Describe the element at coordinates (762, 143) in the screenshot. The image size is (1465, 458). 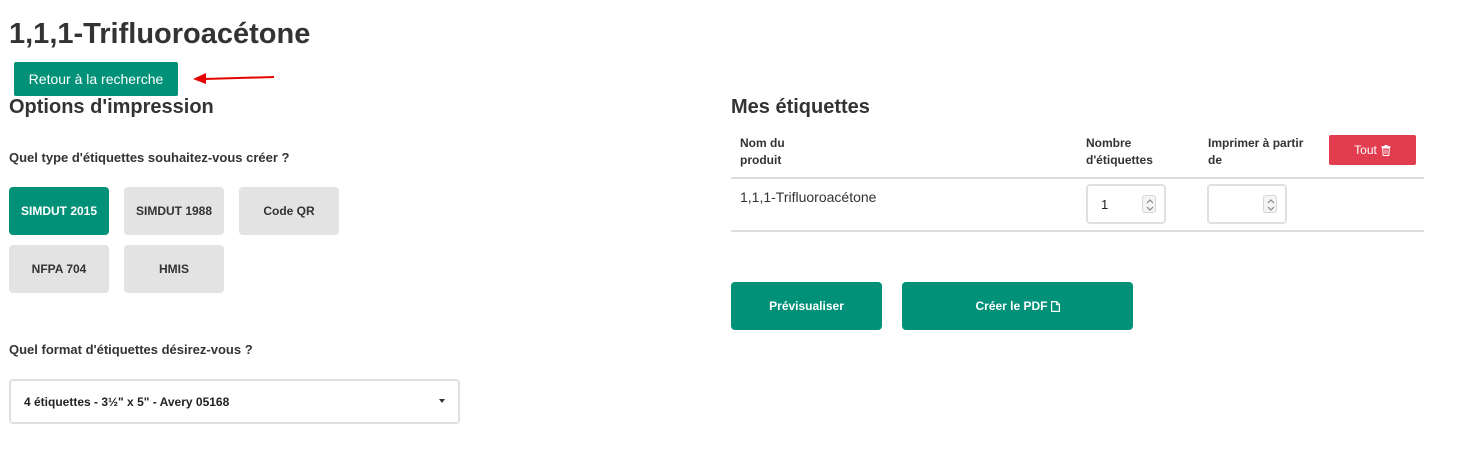
I see `column-header-product-name-line1: Nom du` at that location.